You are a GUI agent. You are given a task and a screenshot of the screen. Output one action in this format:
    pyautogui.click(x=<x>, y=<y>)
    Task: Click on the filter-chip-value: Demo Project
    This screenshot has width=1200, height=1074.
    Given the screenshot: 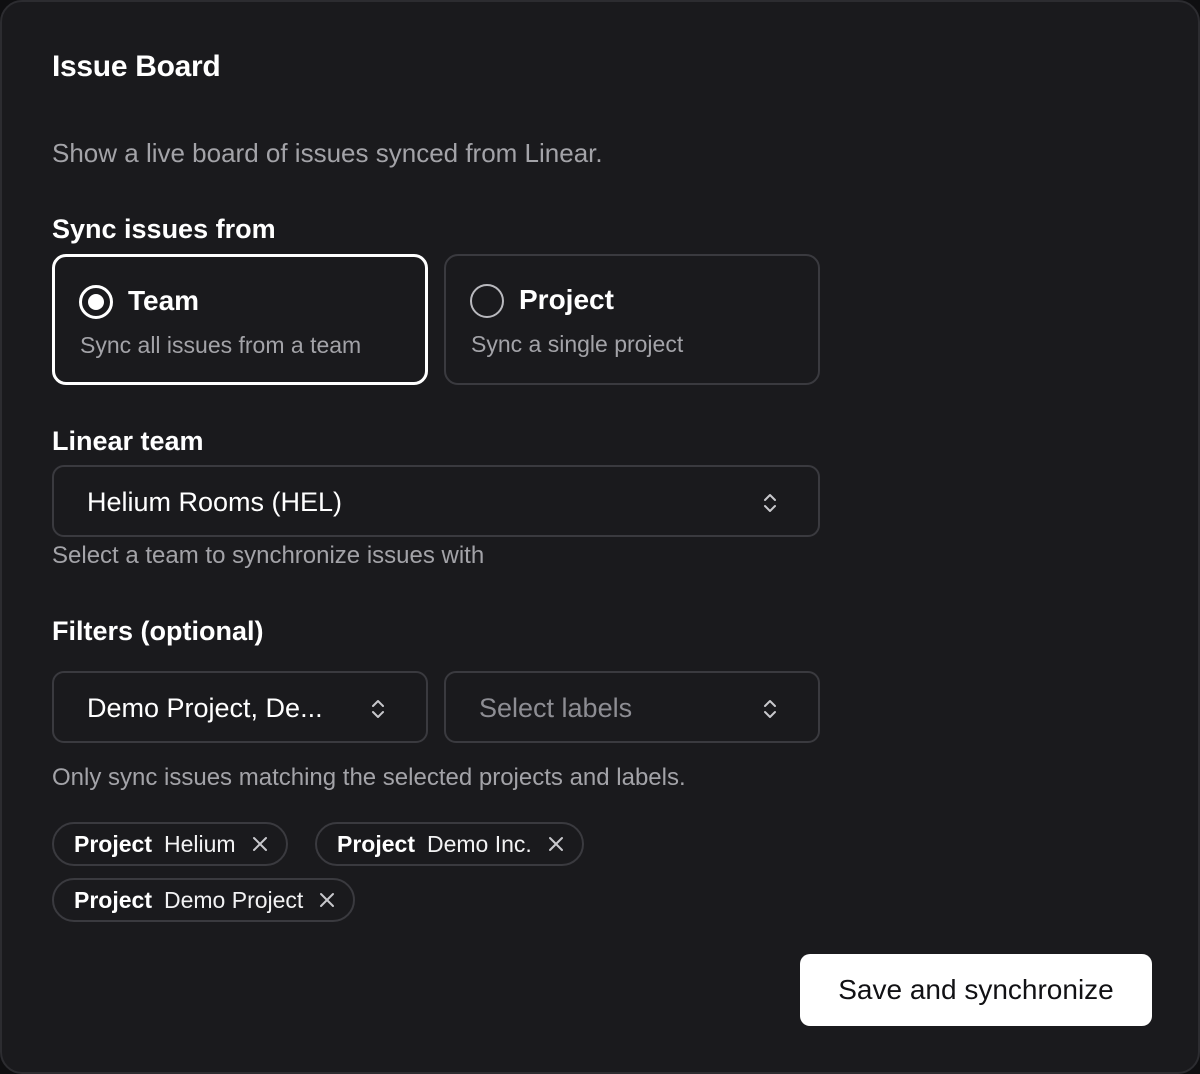 What is the action you would take?
    pyautogui.click(x=233, y=899)
    